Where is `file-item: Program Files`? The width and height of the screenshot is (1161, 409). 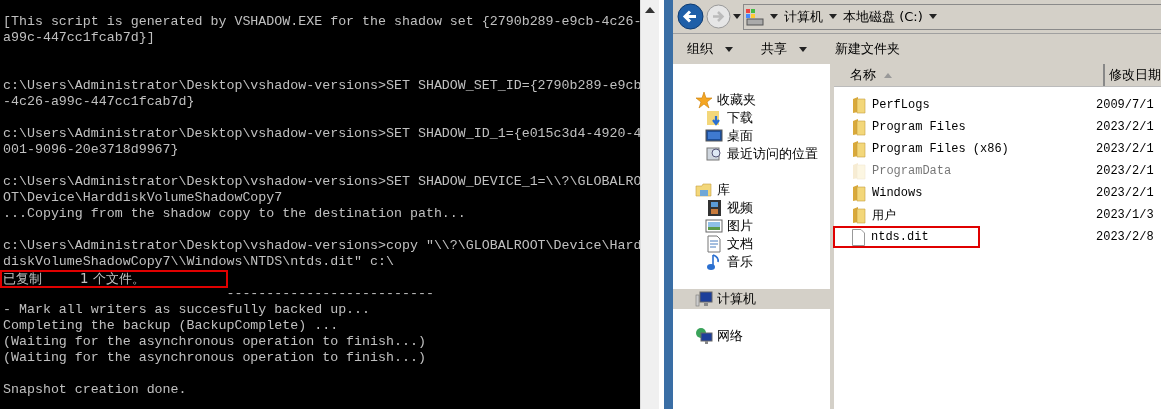
file-item: Program Files is located at coordinates (904, 127).